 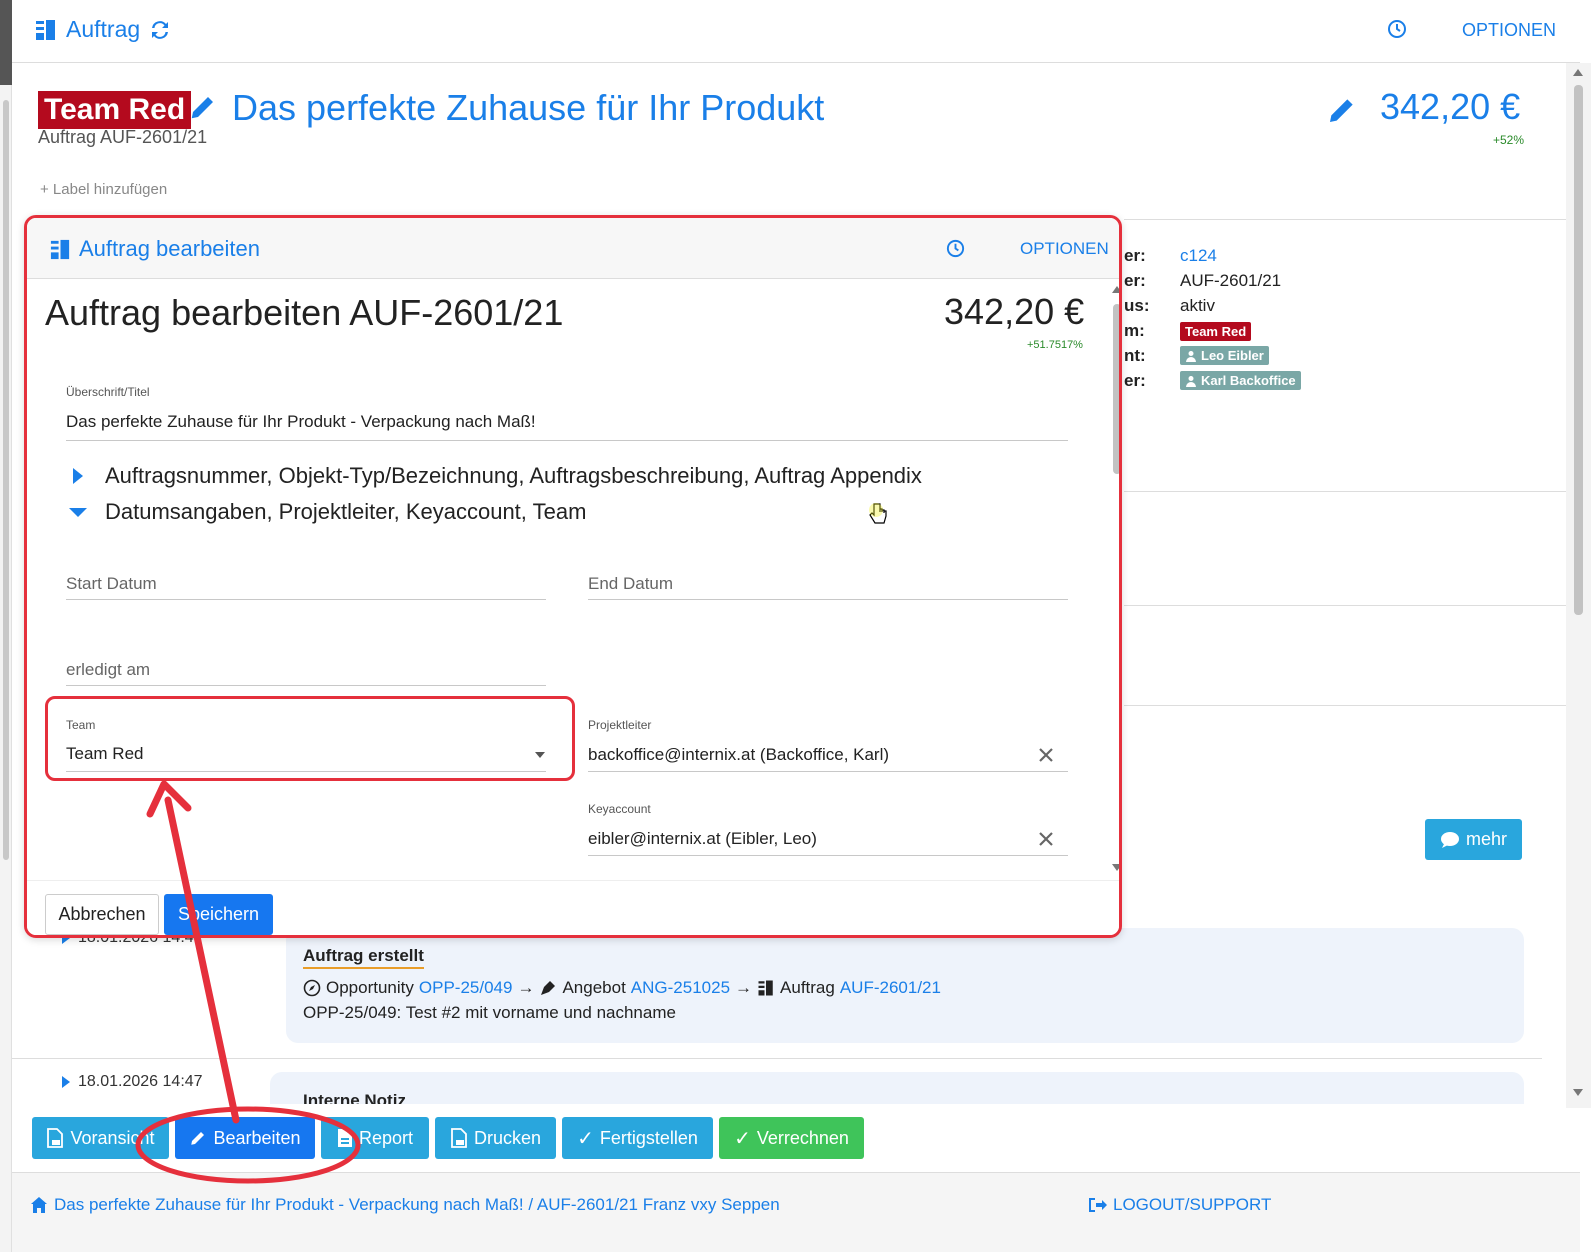 What do you see at coordinates (878, 513) in the screenshot?
I see `hand-cursor-icon` at bounding box center [878, 513].